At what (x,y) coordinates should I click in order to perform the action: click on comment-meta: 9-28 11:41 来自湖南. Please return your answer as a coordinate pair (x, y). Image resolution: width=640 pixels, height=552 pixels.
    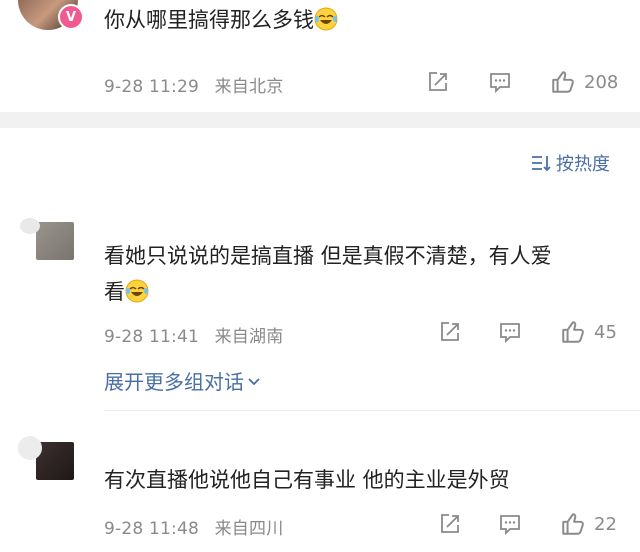
    Looking at the image, I should click on (198, 334).